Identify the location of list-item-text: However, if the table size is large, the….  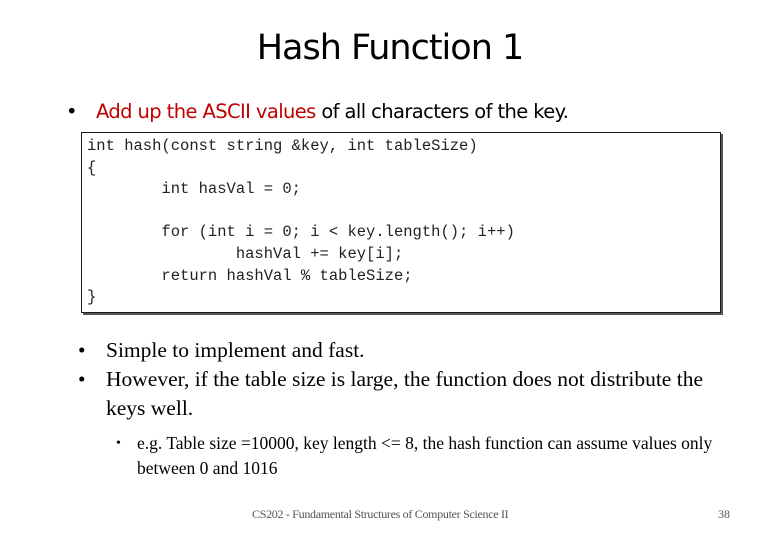
(404, 393).